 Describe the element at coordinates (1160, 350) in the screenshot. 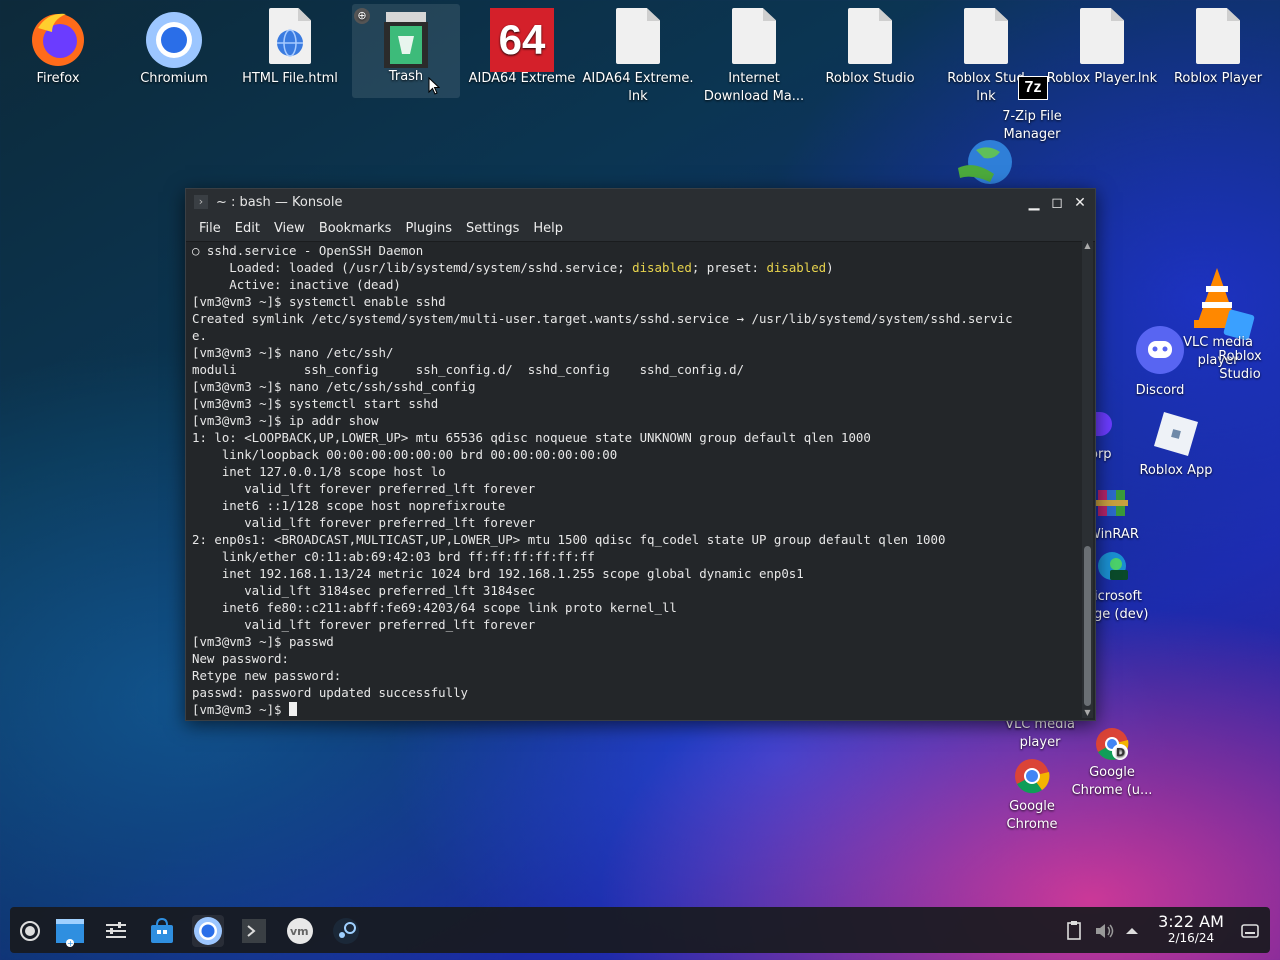

I see `discord-icon` at that location.